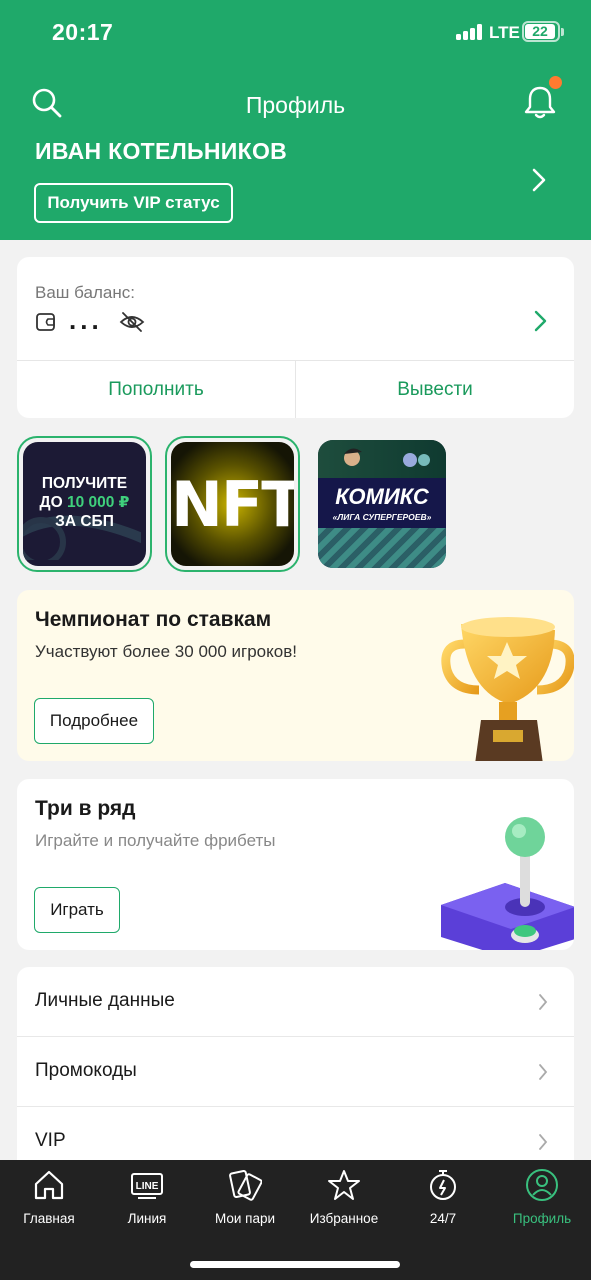 This screenshot has width=591, height=1280. What do you see at coordinates (245, 1218) in the screenshot?
I see `tab-label: Мои пари` at bounding box center [245, 1218].